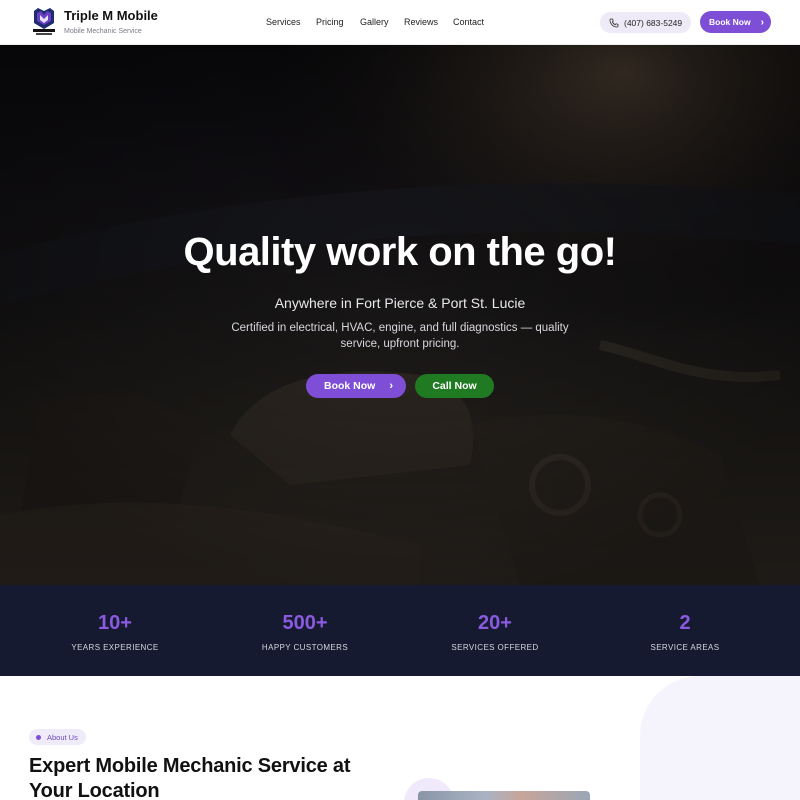 The width and height of the screenshot is (800, 800). I want to click on nav-reviews: Reviews, so click(428, 22).